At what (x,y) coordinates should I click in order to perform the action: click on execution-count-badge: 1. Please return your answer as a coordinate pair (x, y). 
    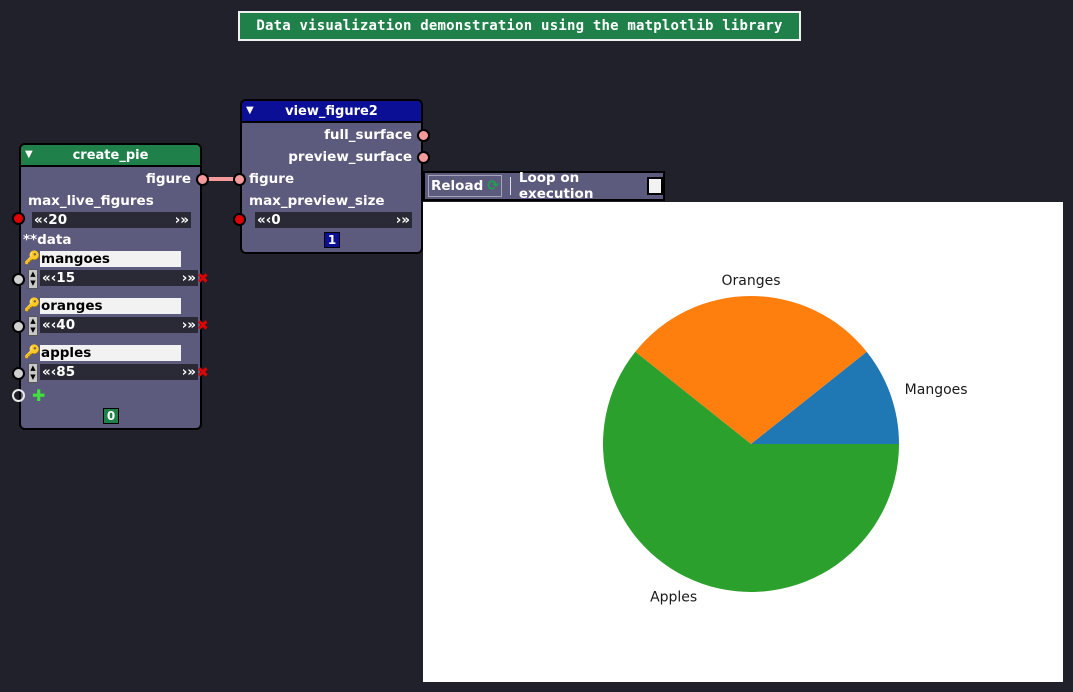
    Looking at the image, I should click on (332, 240).